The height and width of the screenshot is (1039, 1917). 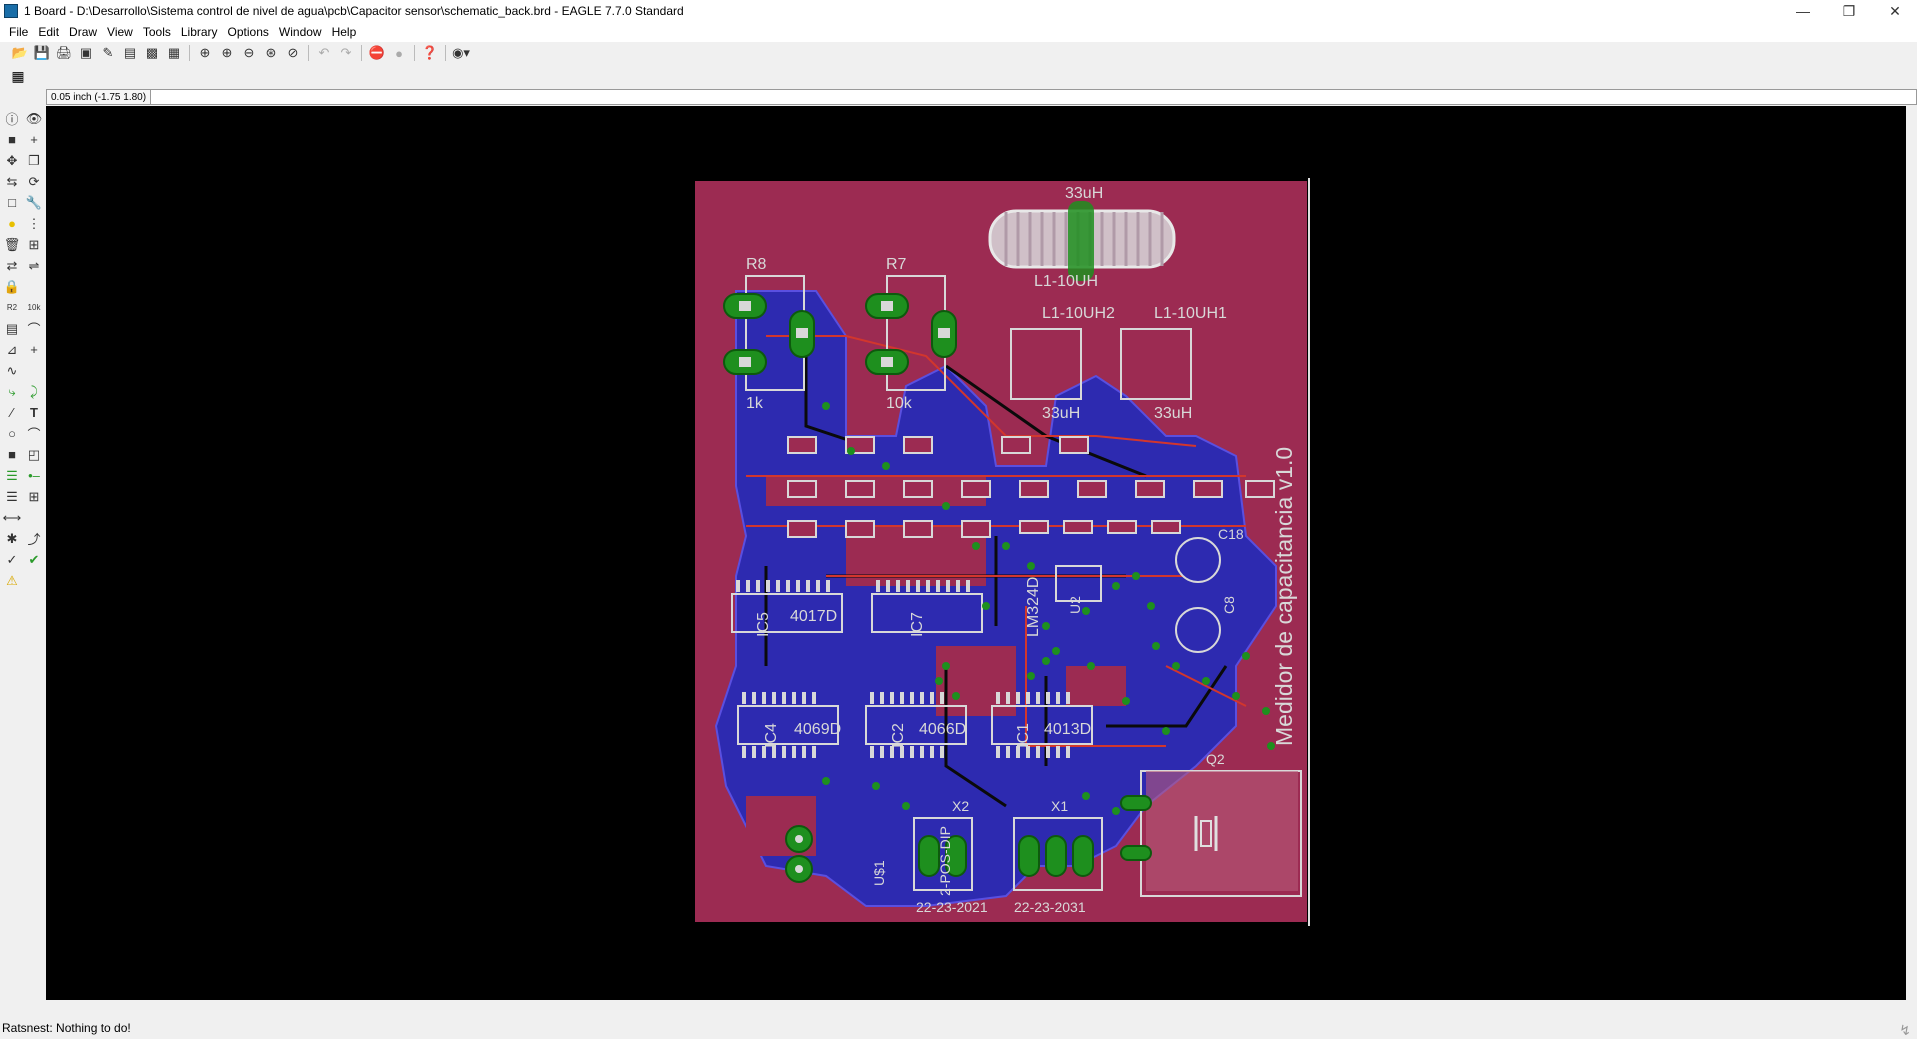 I want to click on ripup-icon: ⤸, so click(x=34, y=391).